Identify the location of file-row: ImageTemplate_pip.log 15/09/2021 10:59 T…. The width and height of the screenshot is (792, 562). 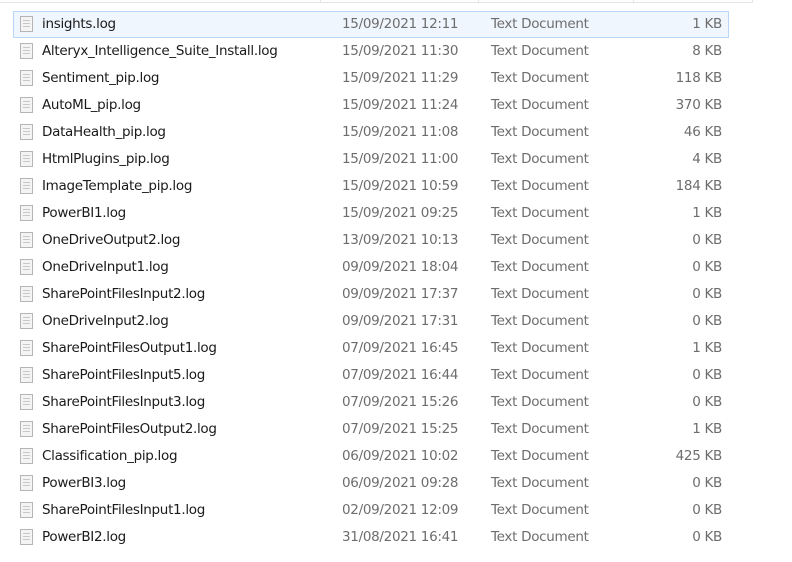
(371, 186).